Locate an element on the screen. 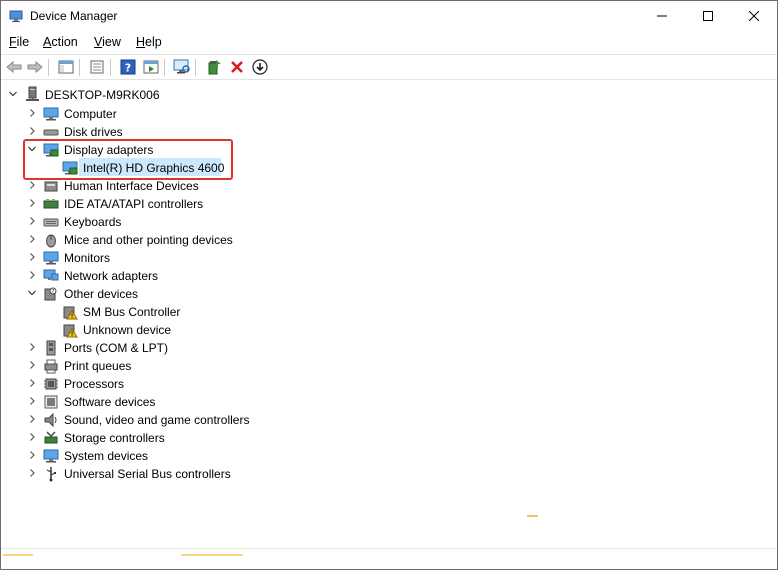  forward-icon is located at coordinates (35, 67).